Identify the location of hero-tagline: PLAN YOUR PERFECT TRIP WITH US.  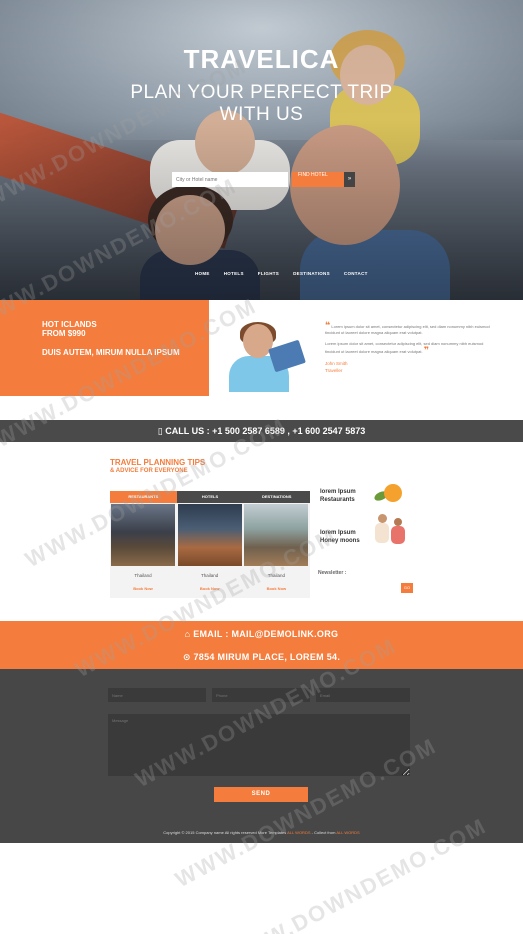
(261, 104).